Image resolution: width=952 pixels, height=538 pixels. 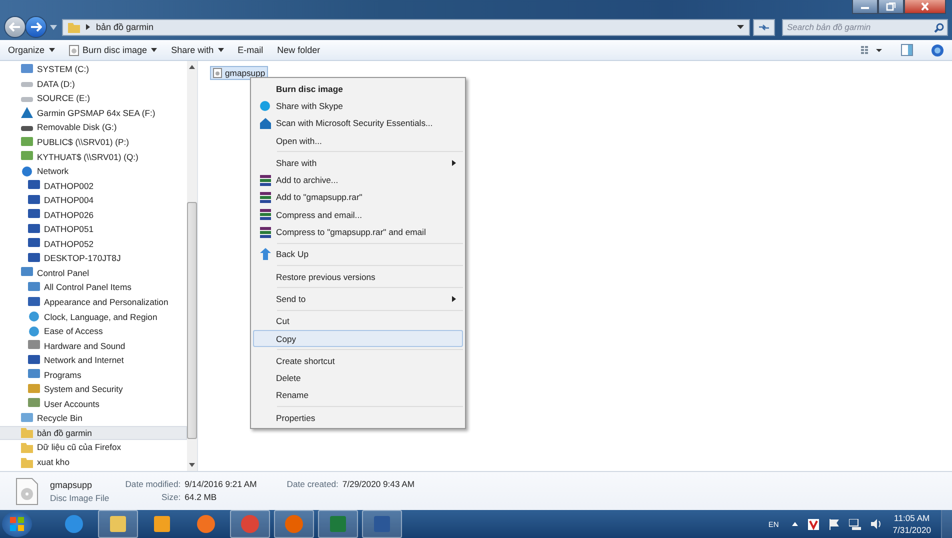 I want to click on back-arrow-icon, so click(x=15, y=27).